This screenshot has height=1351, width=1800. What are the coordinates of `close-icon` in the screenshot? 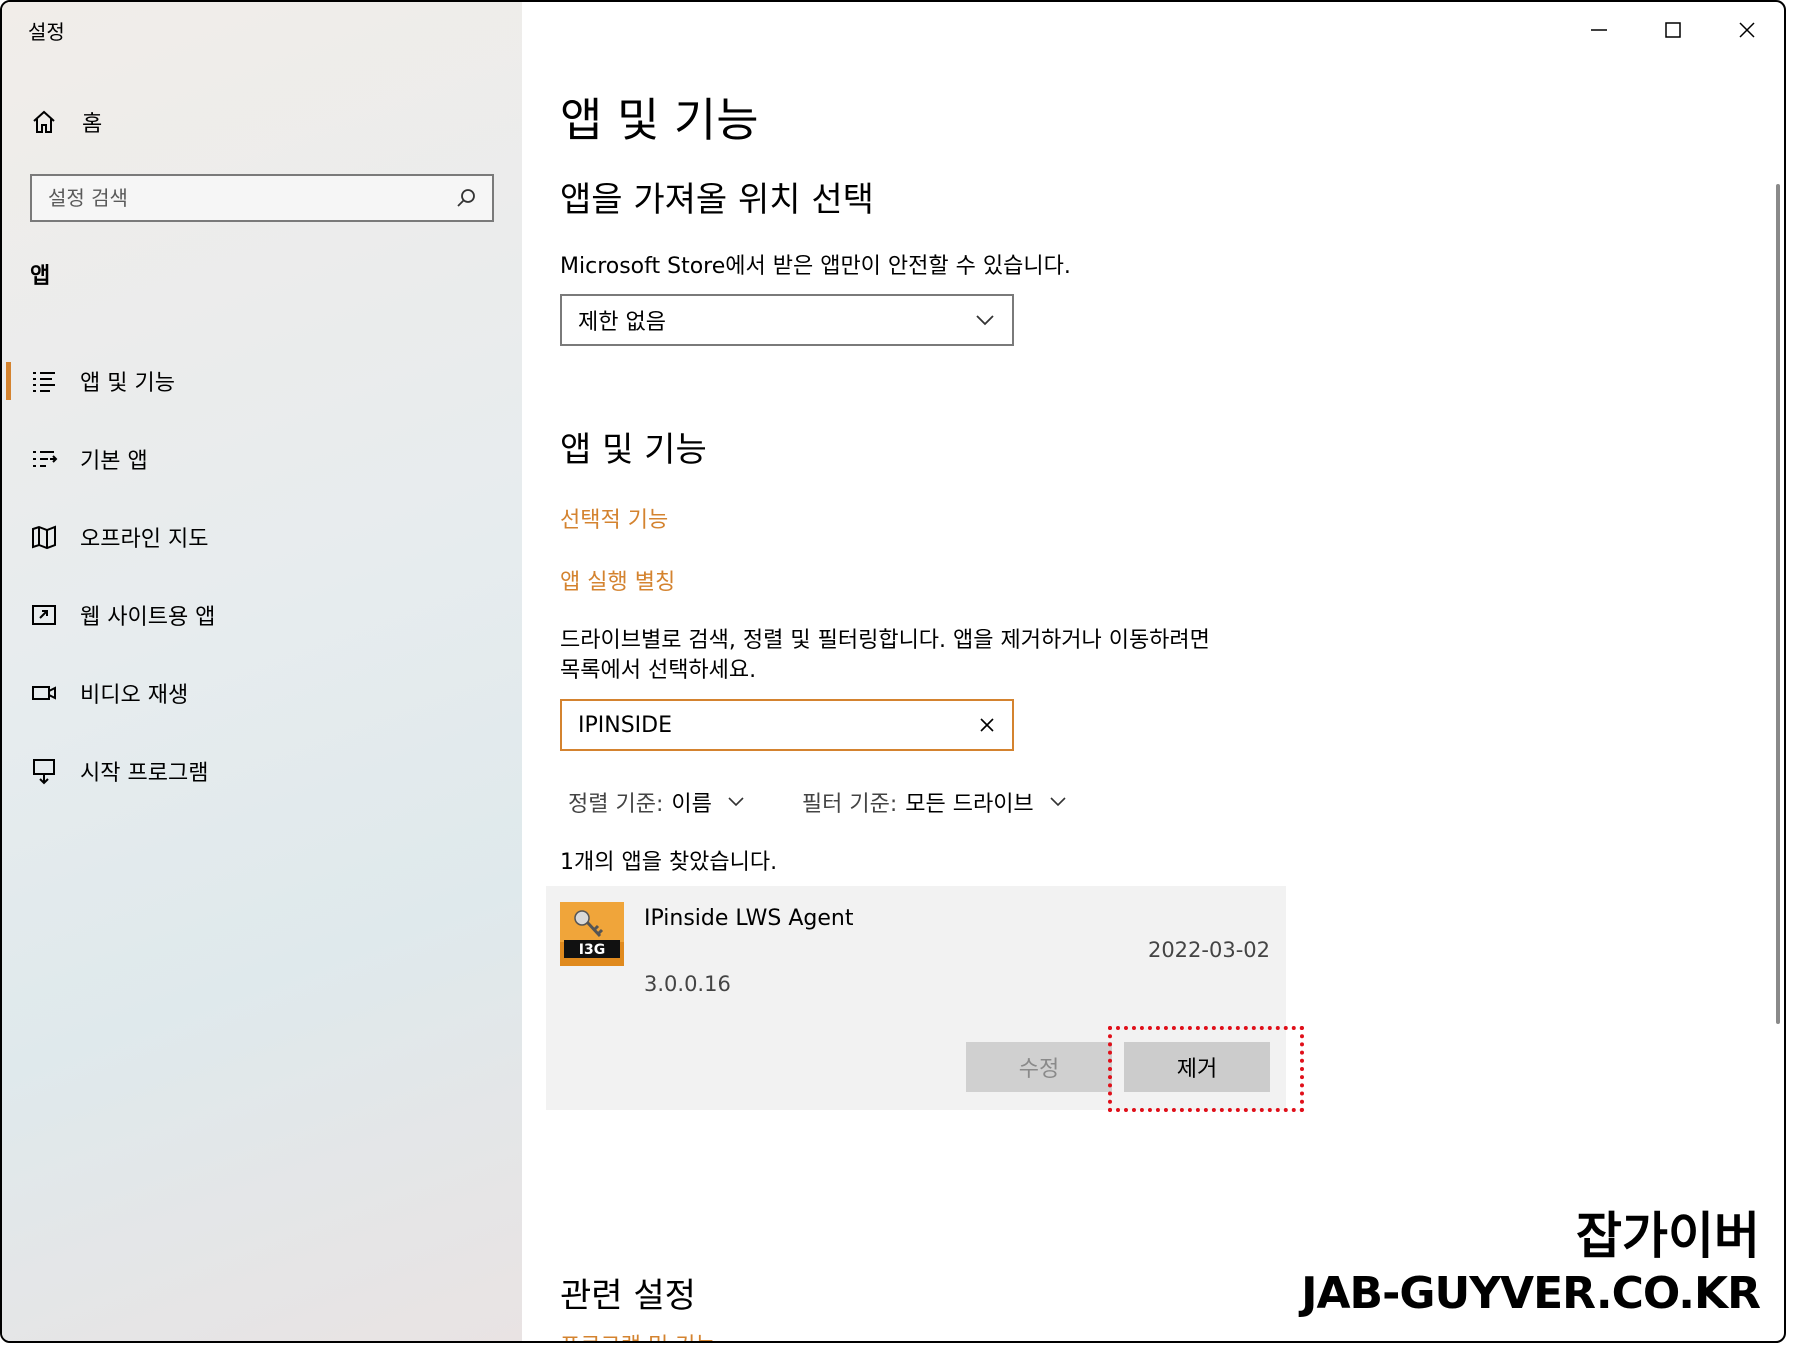 It's located at (1747, 30).